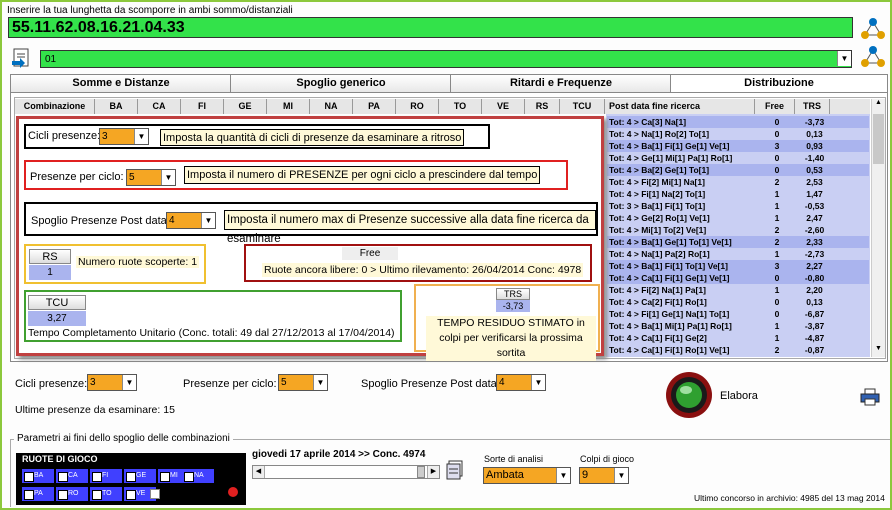 This screenshot has width=892, height=510. What do you see at coordinates (455, 470) in the screenshot?
I see `calendar-icon` at bounding box center [455, 470].